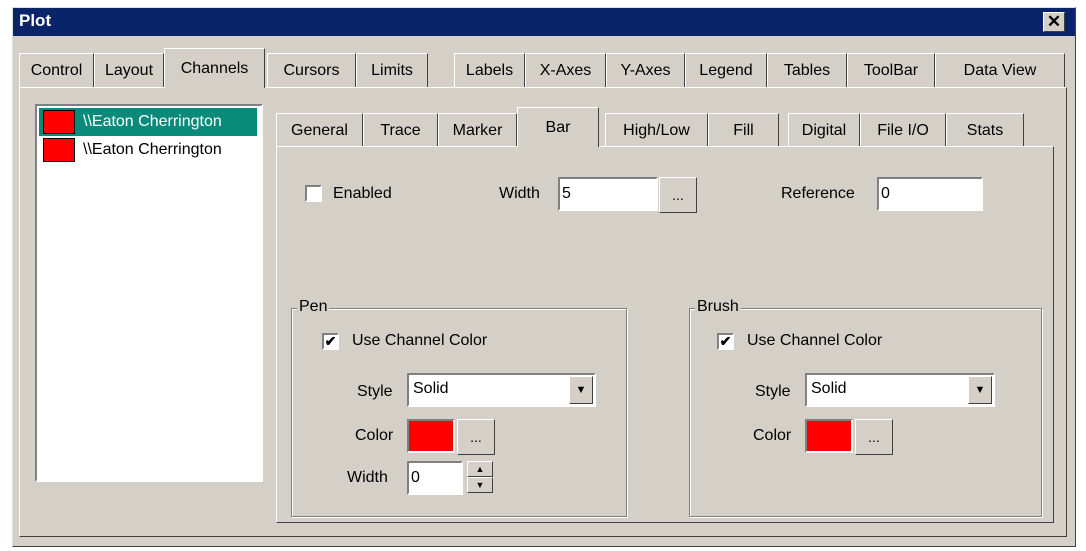  I want to click on width-input: 5, so click(608, 194).